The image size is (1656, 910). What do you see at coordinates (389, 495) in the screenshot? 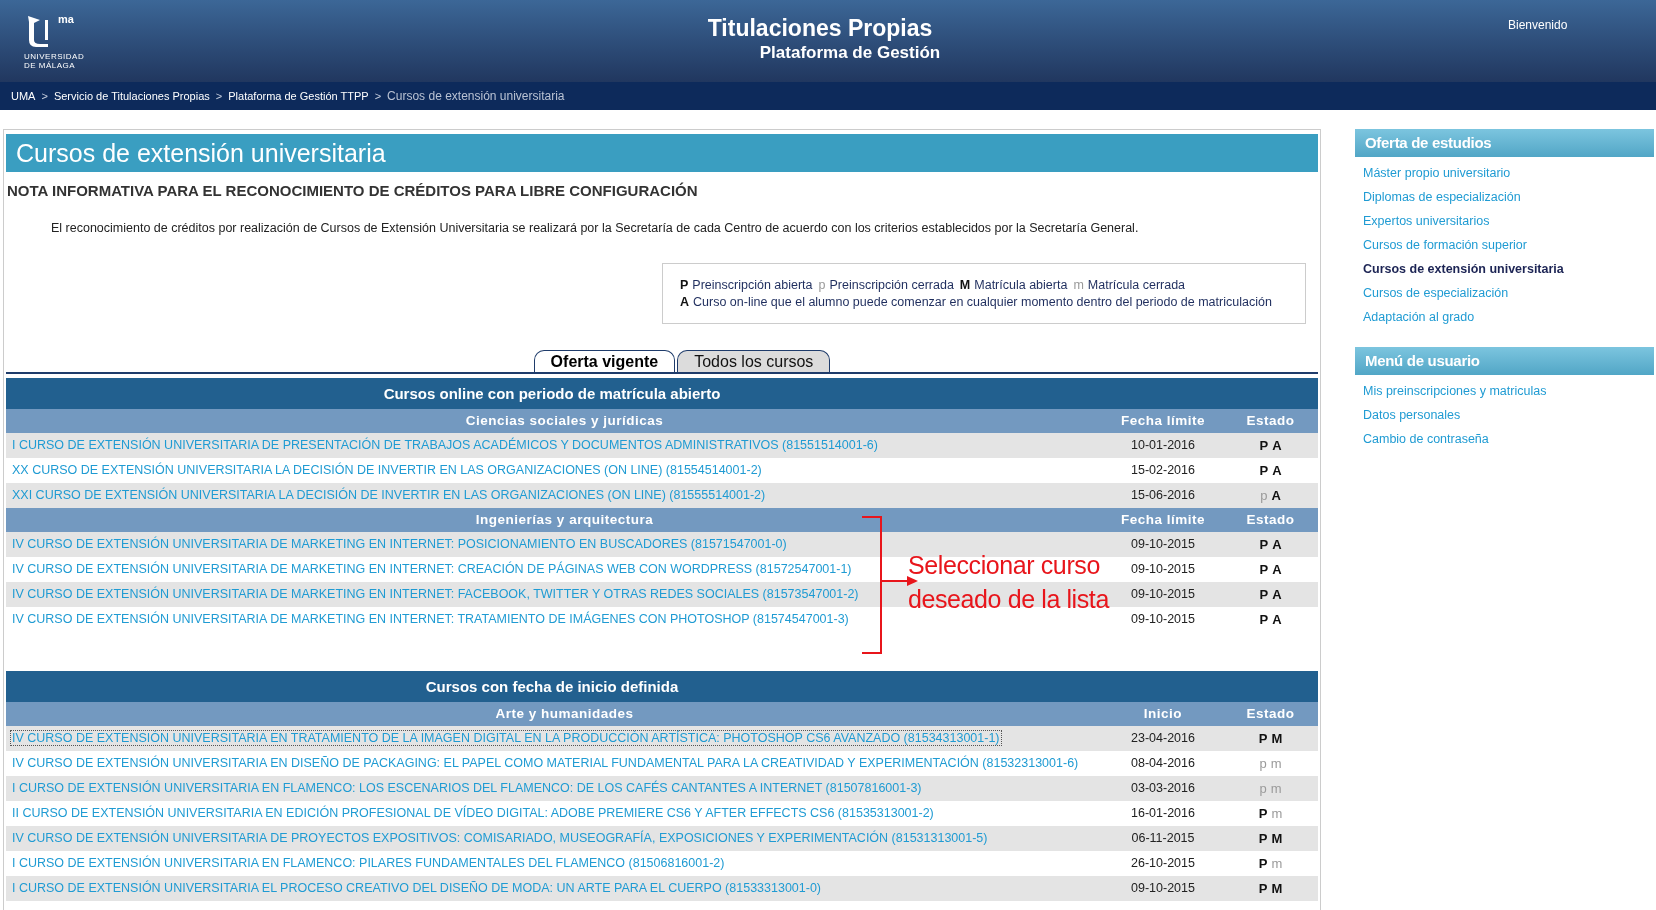
I see `course-link: XXI CURSO DE EXTENSIÓN UNIVERSITARIA LA DECISIÓN DE INVERTIR EN LAS ORGANIZACIONES (ON LINE) (81555514001-2)` at bounding box center [389, 495].